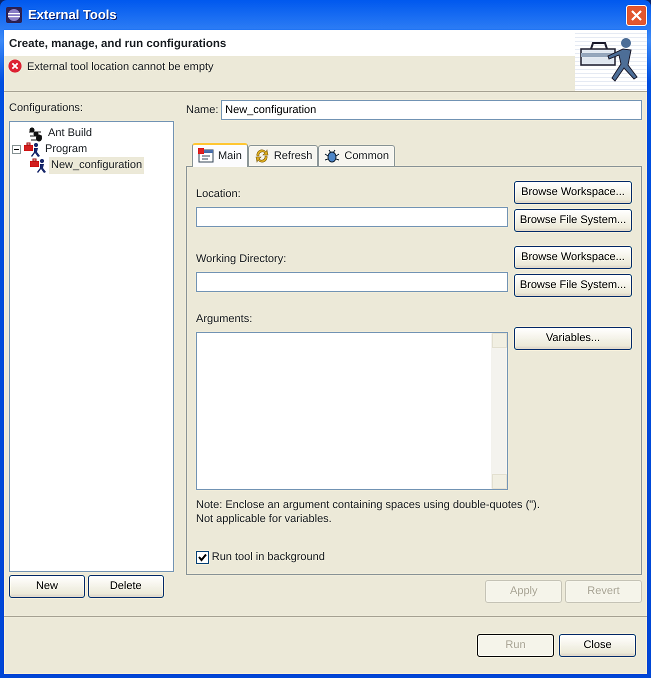 Image resolution: width=651 pixels, height=678 pixels. I want to click on close-button: Close, so click(597, 645).